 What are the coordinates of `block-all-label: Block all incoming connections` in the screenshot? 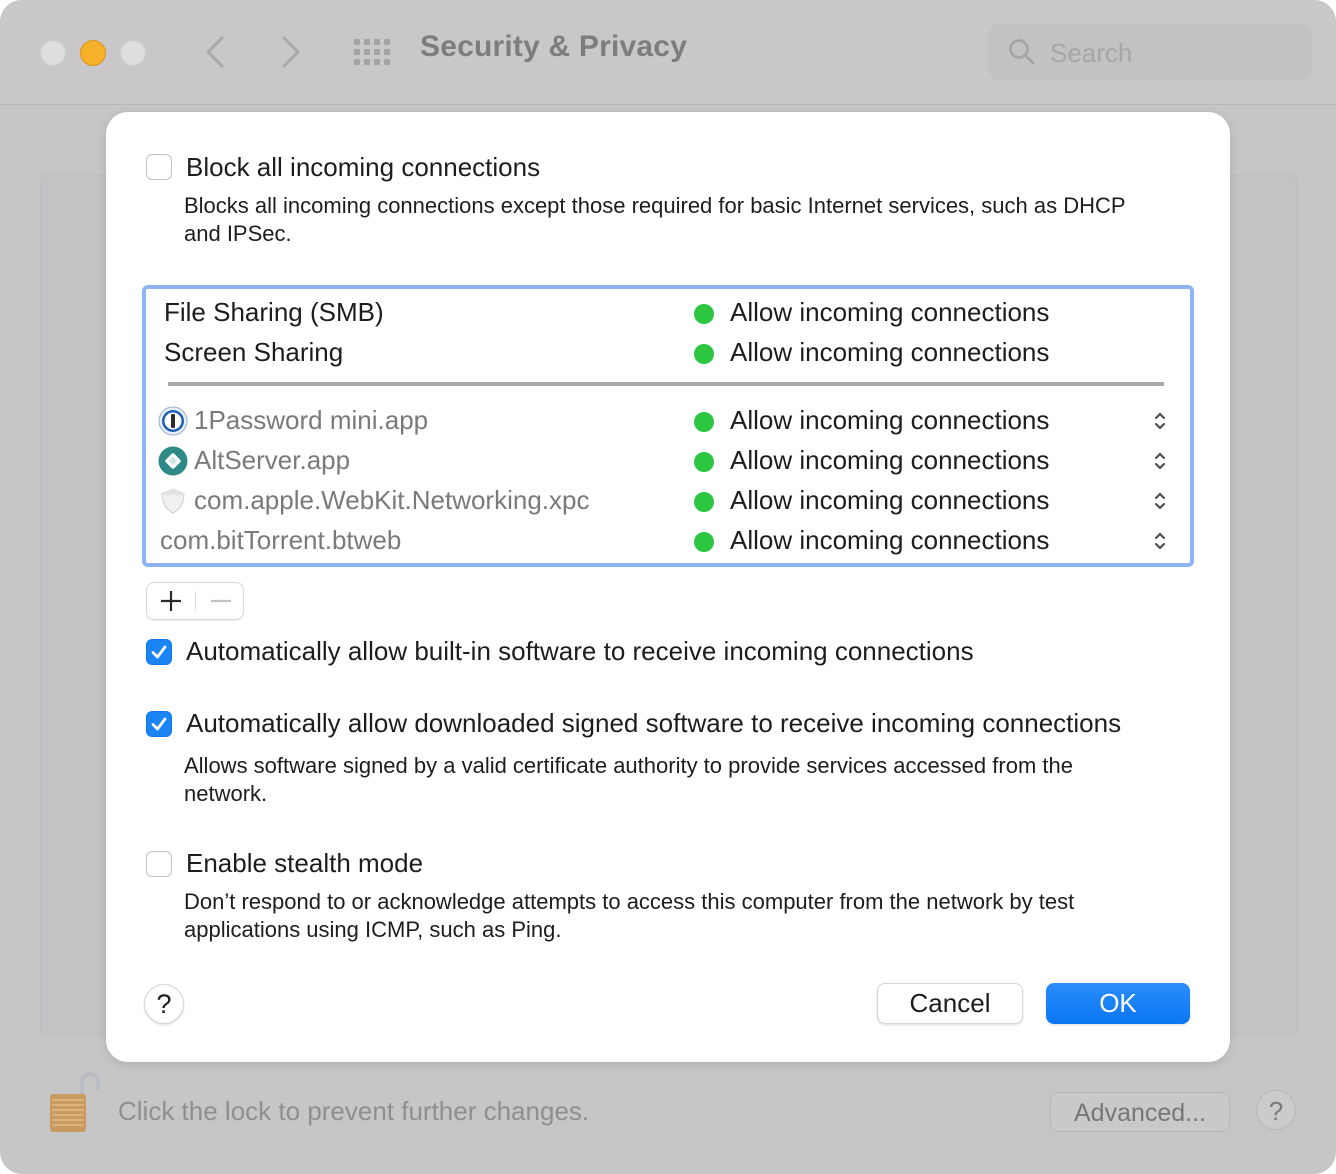 It's located at (363, 167).